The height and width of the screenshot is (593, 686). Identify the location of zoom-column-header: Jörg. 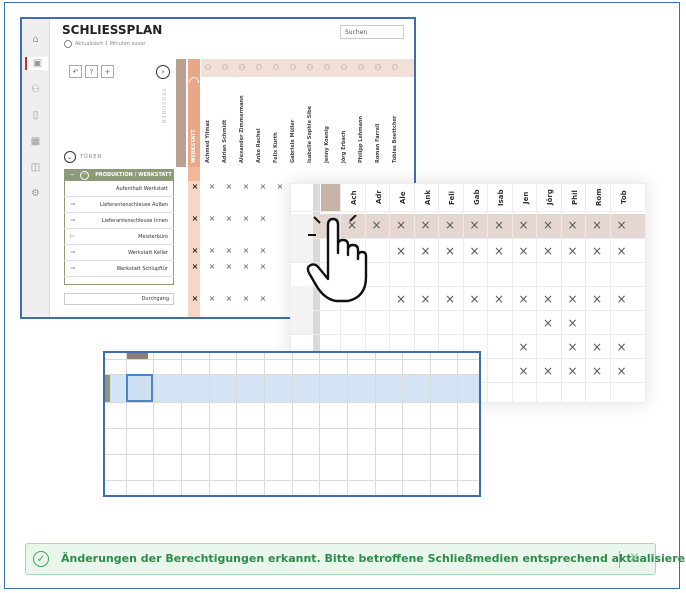
(550, 197).